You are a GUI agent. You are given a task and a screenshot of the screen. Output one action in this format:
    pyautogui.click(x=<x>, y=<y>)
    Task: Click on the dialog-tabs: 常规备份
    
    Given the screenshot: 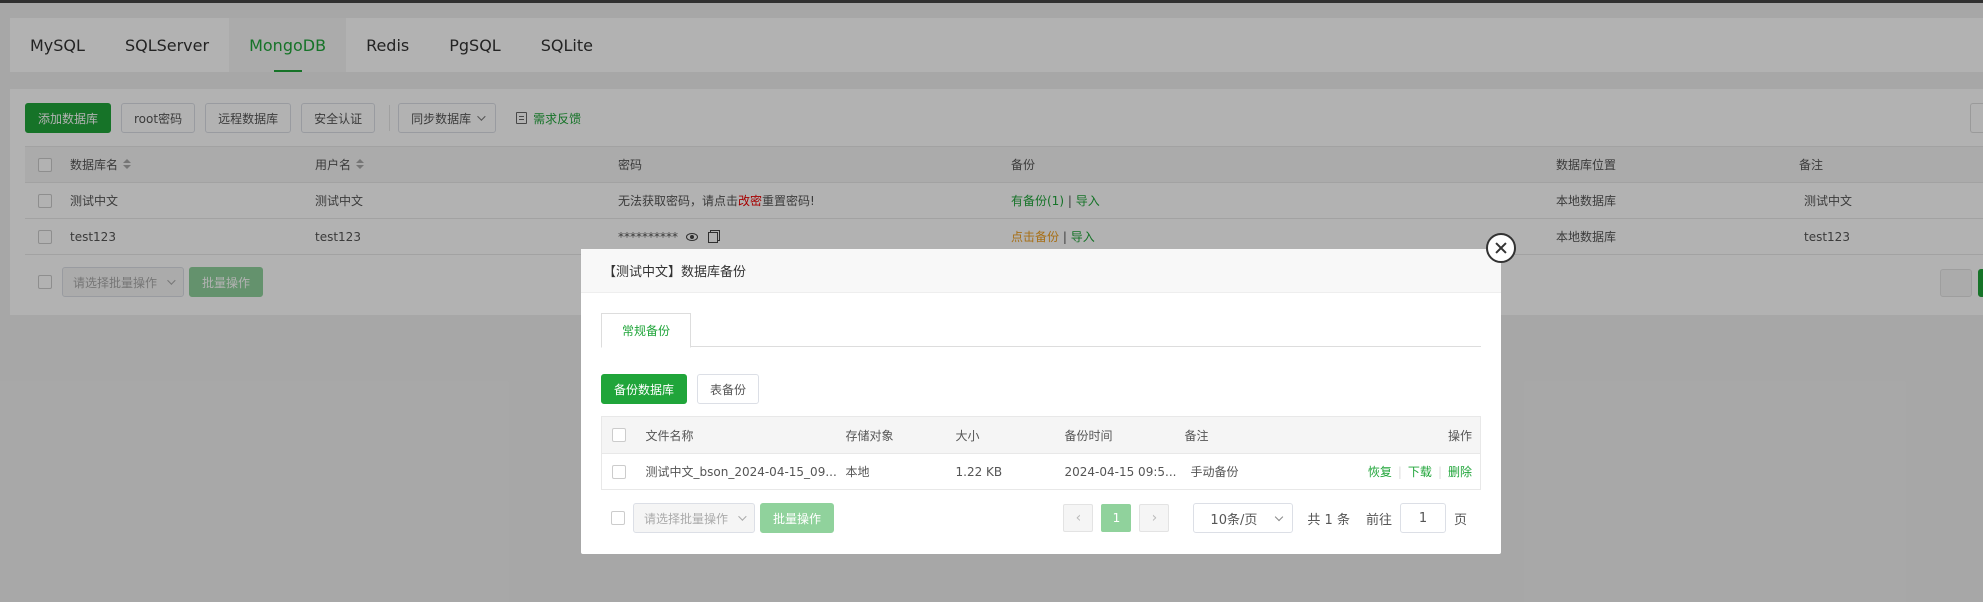 What is the action you would take?
    pyautogui.click(x=1041, y=330)
    